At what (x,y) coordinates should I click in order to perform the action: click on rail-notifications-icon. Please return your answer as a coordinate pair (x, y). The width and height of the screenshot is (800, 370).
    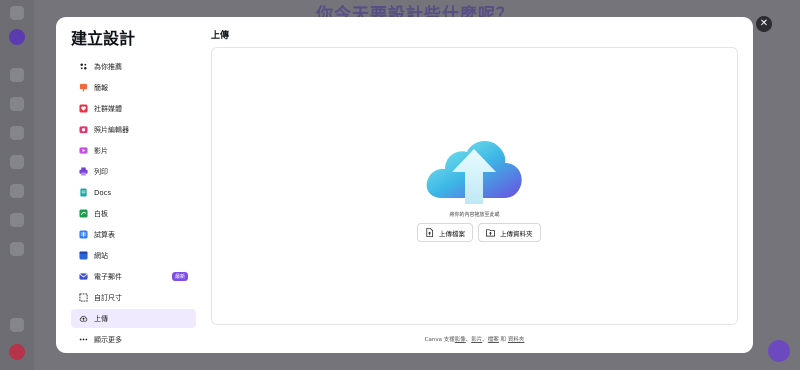
    Looking at the image, I should click on (17, 325).